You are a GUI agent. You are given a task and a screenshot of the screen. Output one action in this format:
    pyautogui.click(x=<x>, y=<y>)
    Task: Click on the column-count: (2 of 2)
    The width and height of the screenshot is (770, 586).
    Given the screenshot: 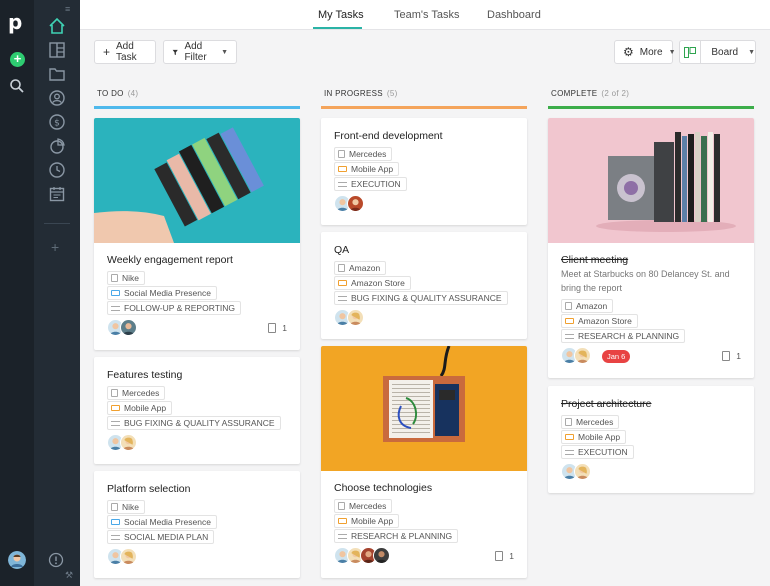 What is the action you would take?
    pyautogui.click(x=615, y=93)
    